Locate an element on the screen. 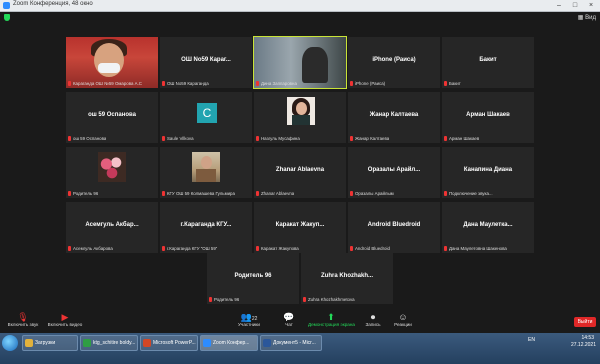 Image resolution: width=600 pixels, height=364 pixels. avatar: C is located at coordinates (207, 113).